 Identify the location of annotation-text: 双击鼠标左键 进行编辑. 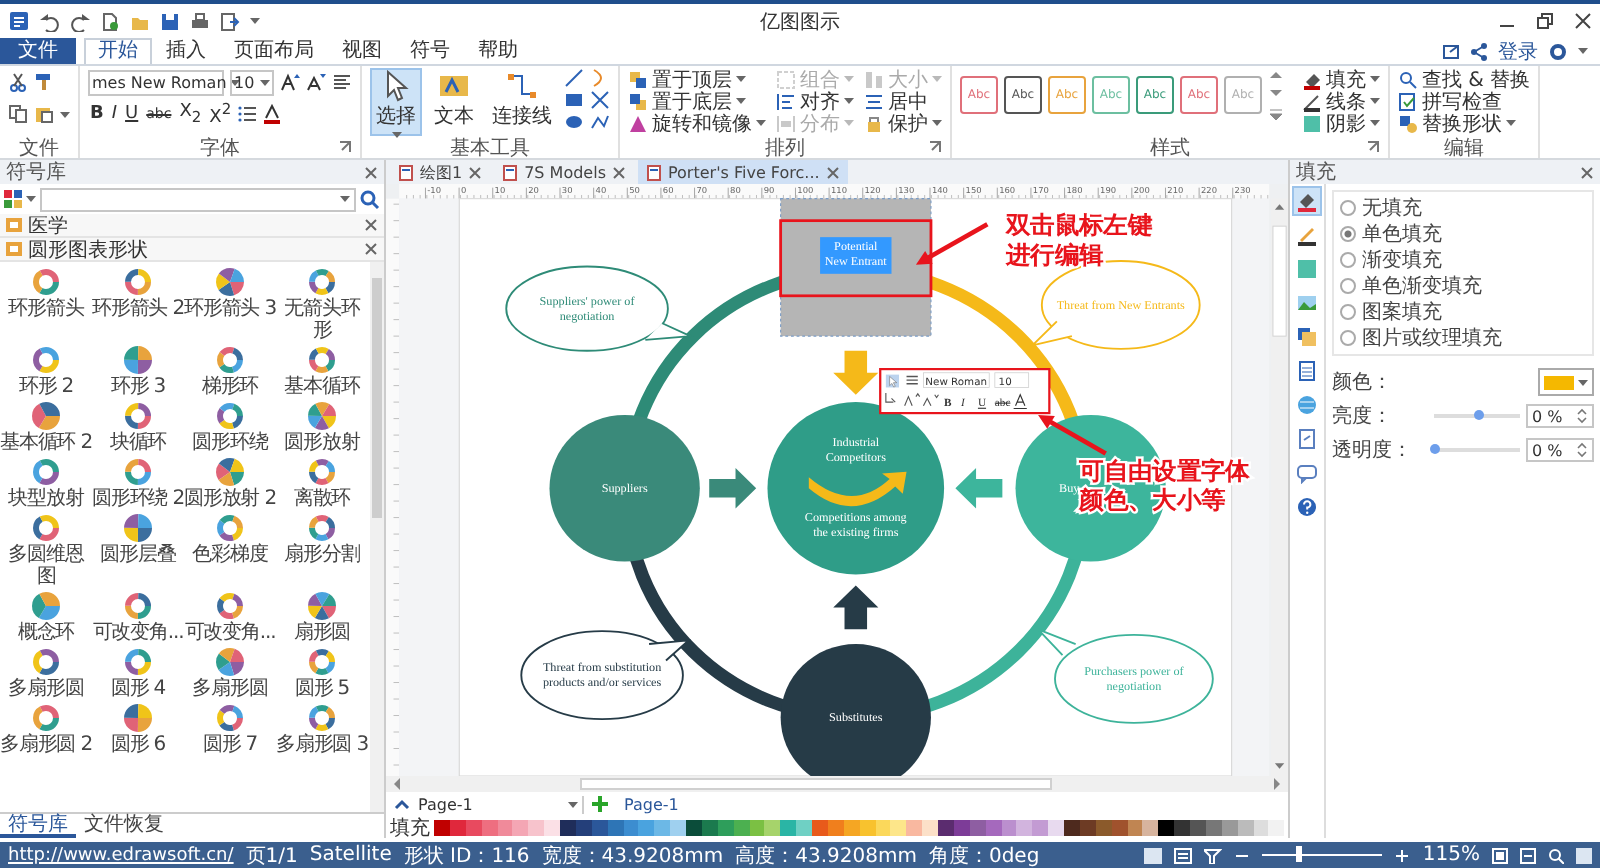
(1079, 240).